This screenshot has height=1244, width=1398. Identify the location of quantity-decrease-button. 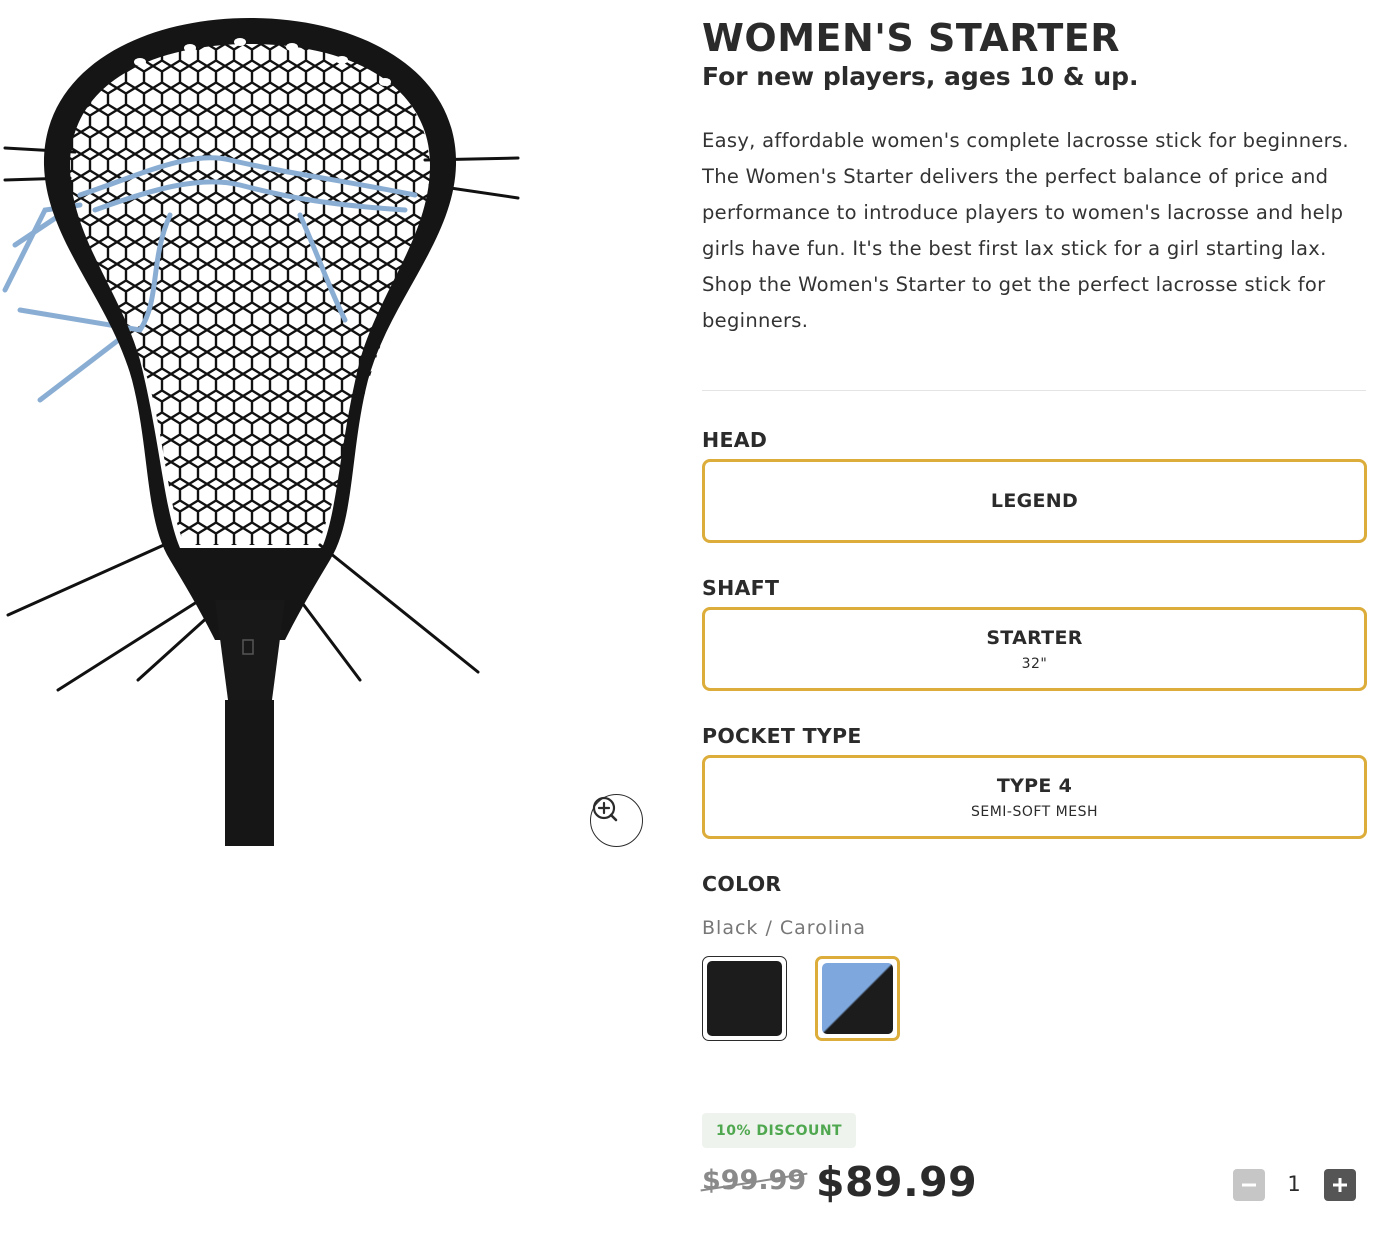
(1249, 1185).